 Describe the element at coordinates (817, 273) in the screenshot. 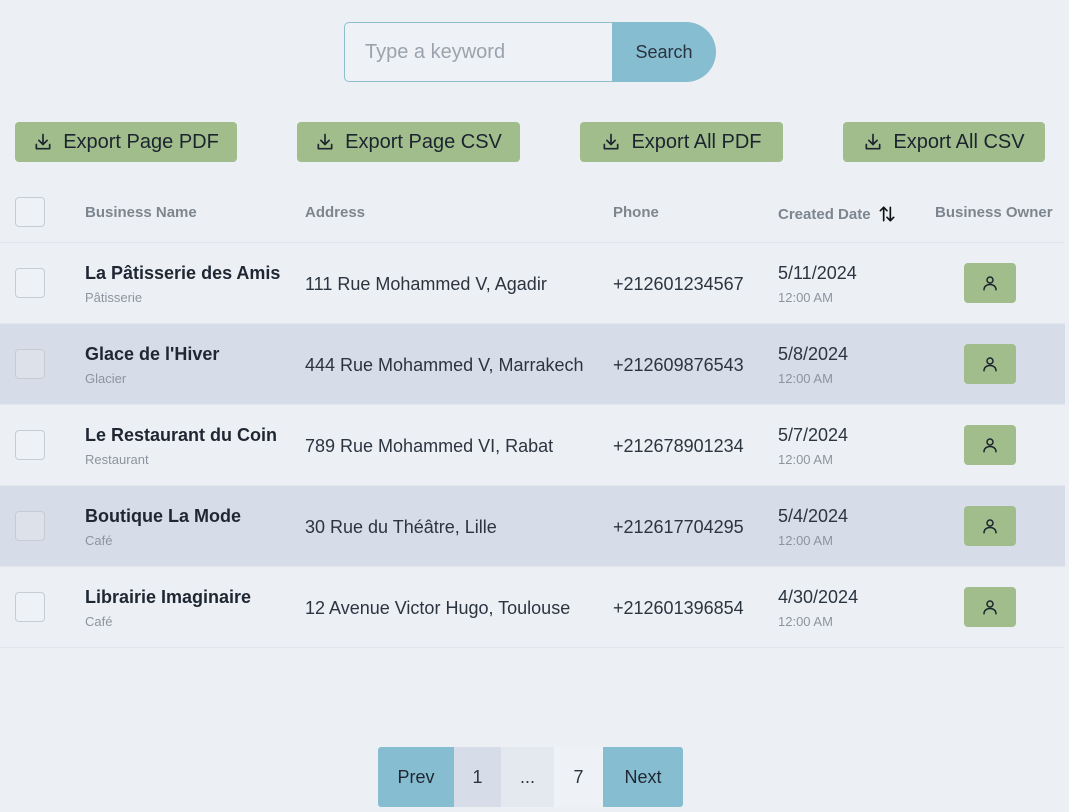

I see `created-date: 5/11/2024` at that location.